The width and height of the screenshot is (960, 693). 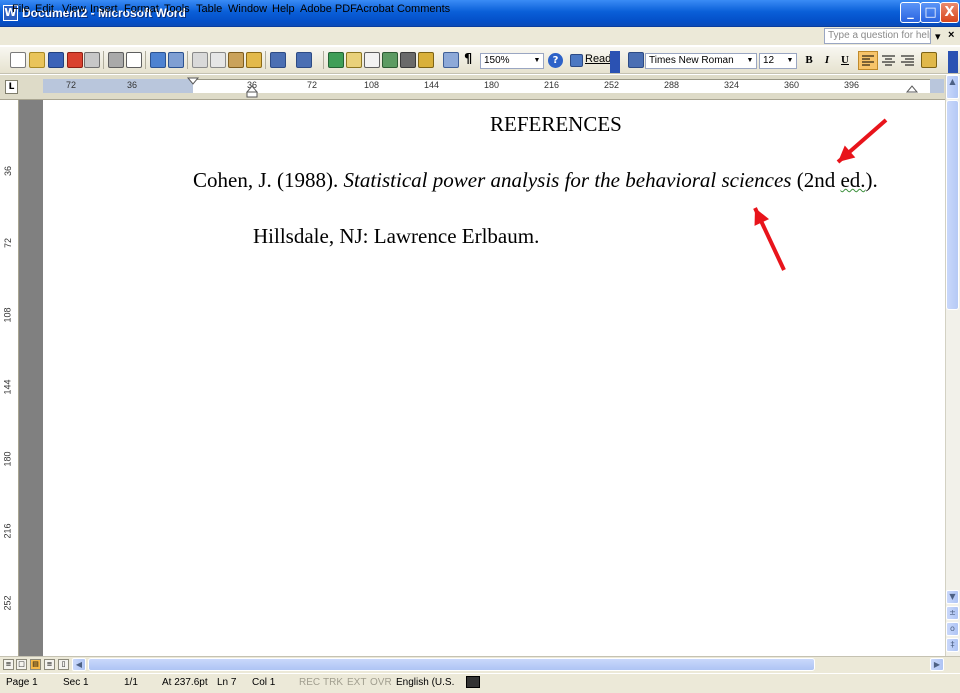 What do you see at coordinates (7, 531) in the screenshot?
I see `vruler-tick: 216` at bounding box center [7, 531].